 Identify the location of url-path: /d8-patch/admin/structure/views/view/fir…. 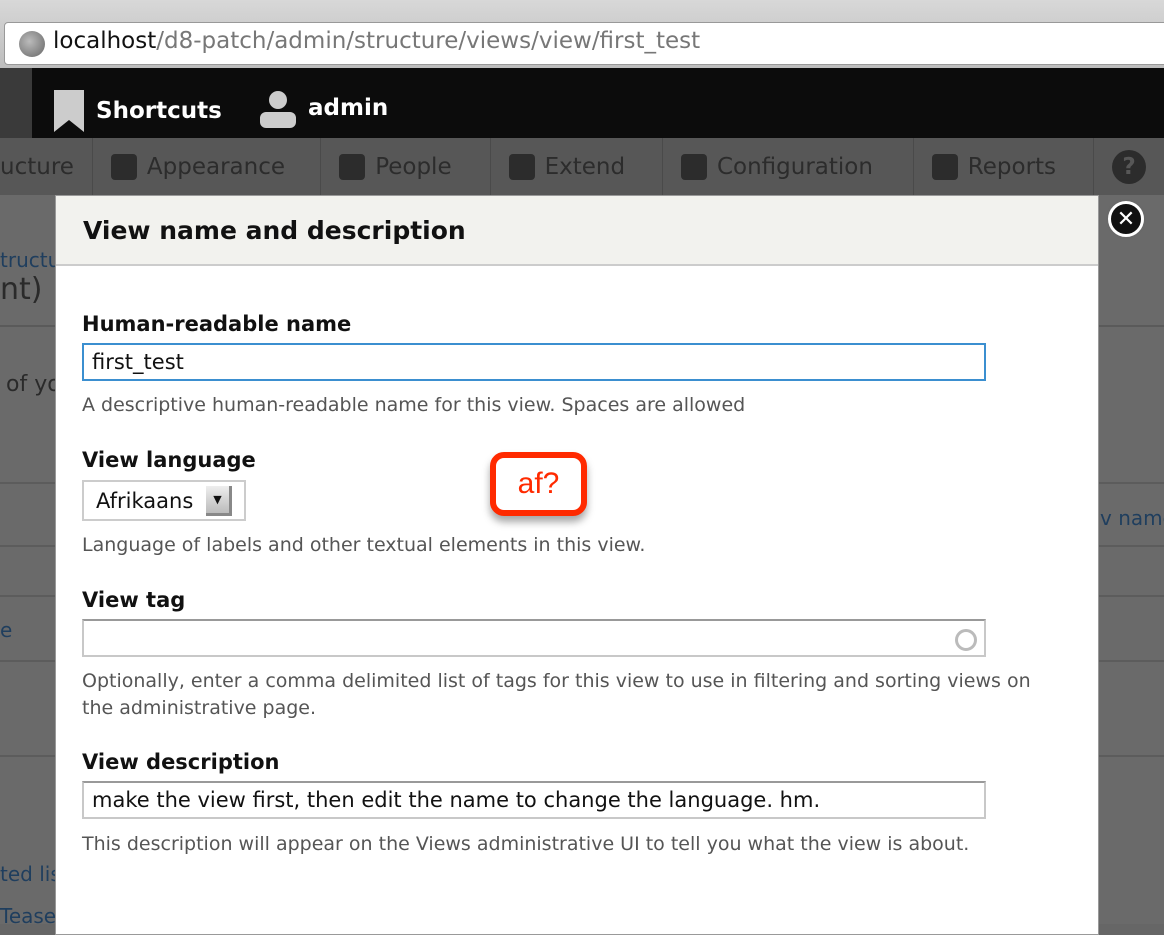
(428, 41).